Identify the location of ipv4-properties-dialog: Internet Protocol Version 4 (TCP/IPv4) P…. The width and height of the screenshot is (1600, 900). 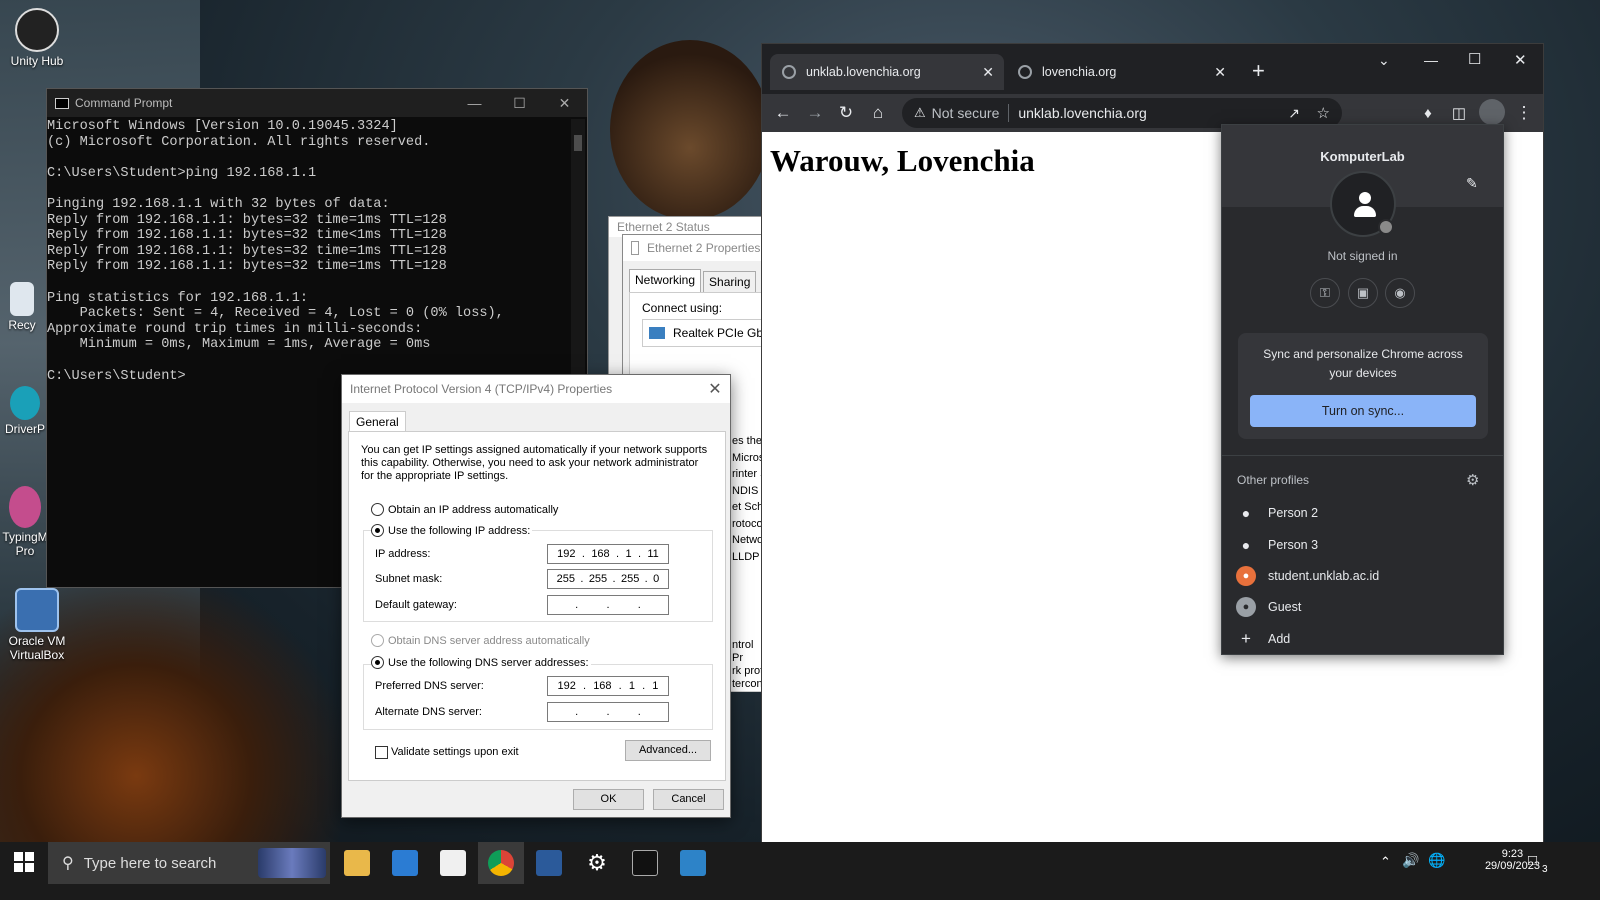
(536, 596).